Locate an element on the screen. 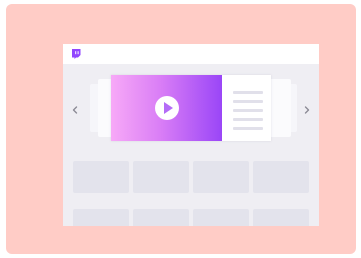  twitch-logo-icon is located at coordinates (76, 54).